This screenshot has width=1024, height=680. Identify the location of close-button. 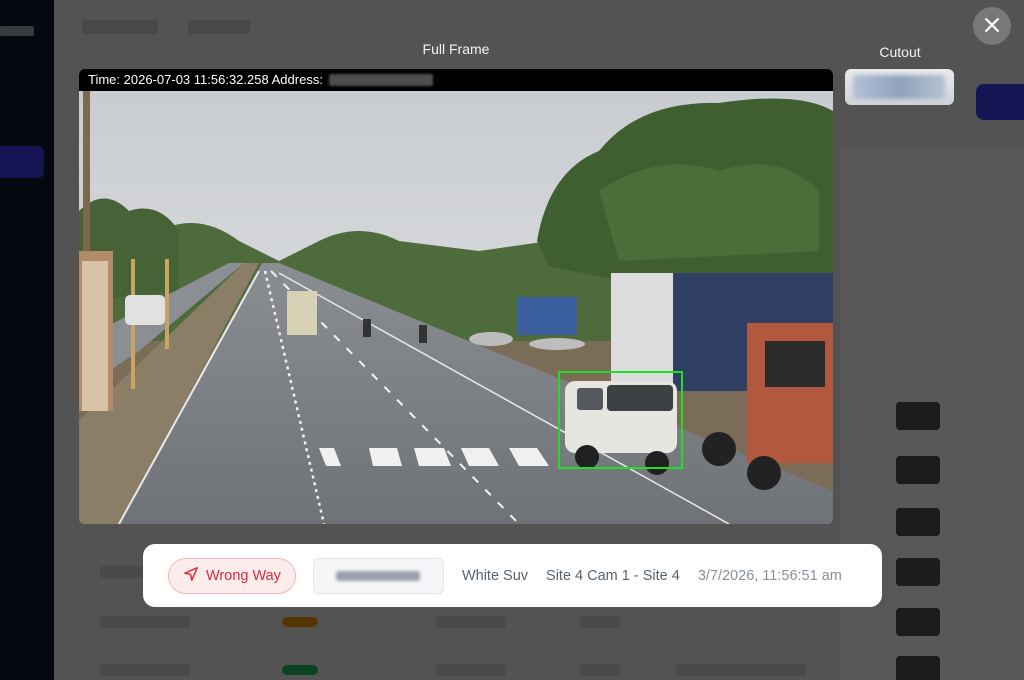
(992, 26).